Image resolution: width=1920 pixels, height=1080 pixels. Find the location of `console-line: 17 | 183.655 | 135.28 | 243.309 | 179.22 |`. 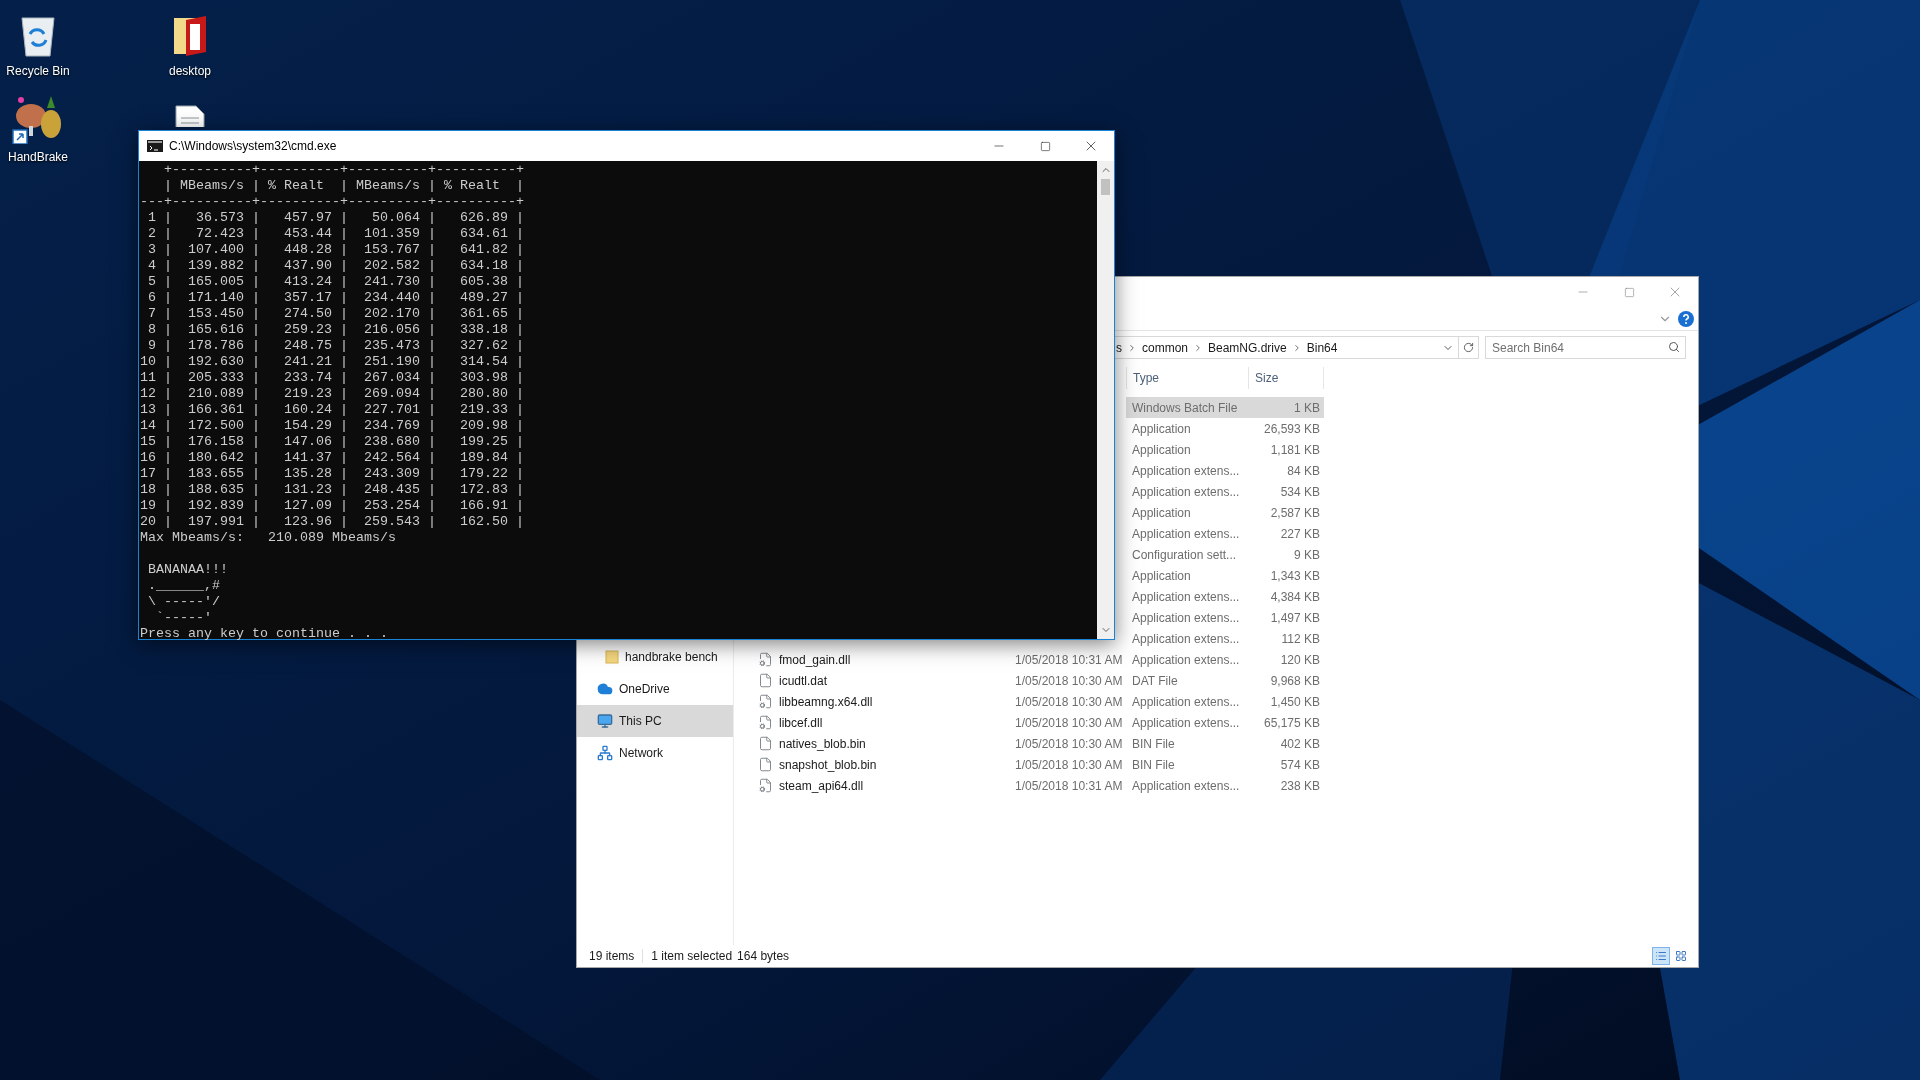

console-line: 17 | 183.655 | 135.28 | 243.309 | 179.22 | is located at coordinates (332, 474).